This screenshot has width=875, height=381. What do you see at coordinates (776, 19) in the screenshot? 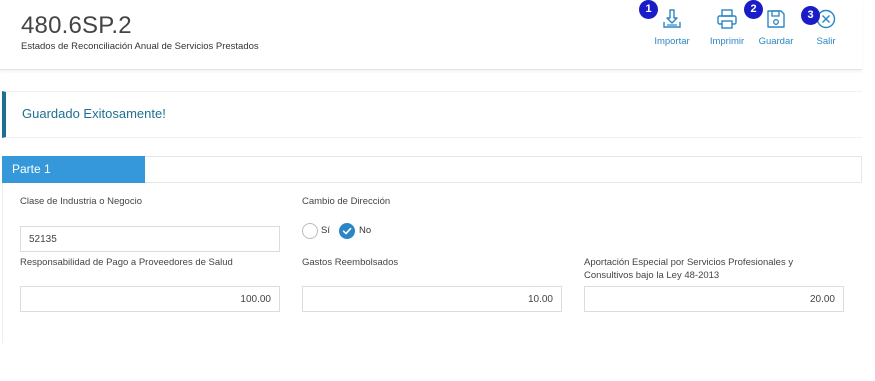
I see `save-disk-icon` at bounding box center [776, 19].